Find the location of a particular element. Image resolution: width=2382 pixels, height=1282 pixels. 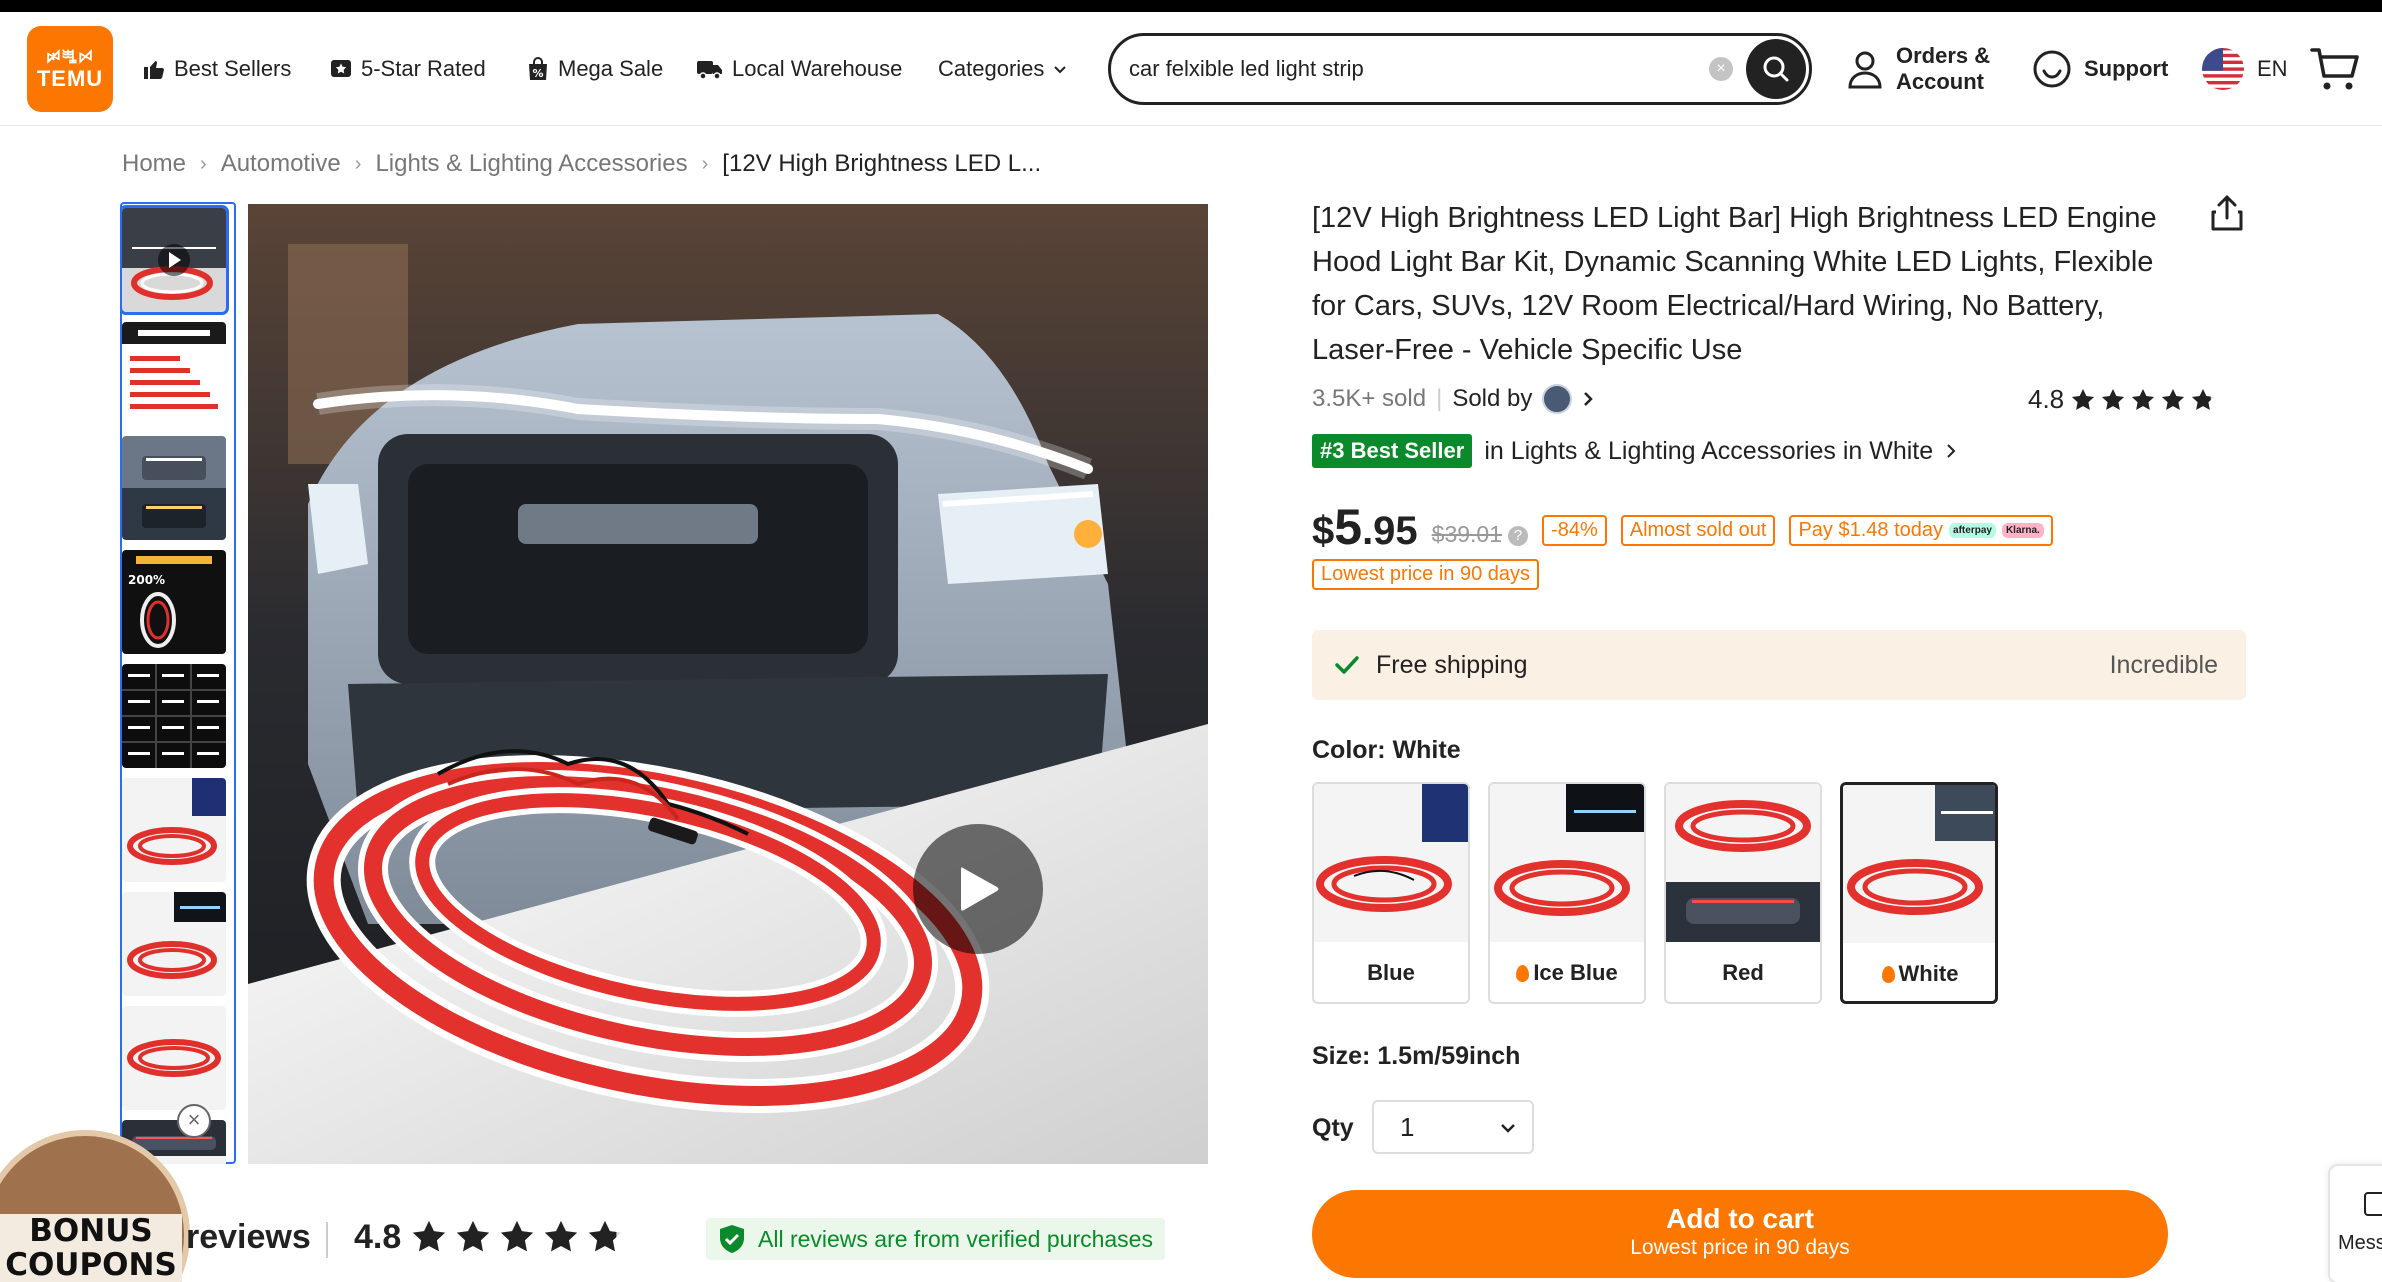

best-seller-badge: #3 Best Seller is located at coordinates (1392, 451).